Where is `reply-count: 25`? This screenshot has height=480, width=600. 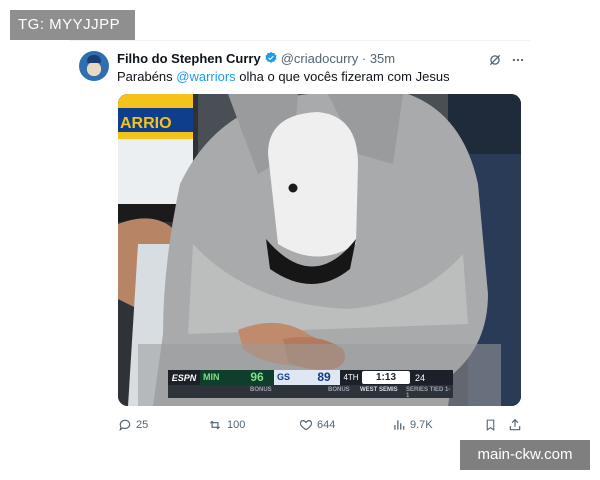 reply-count: 25 is located at coordinates (142, 425).